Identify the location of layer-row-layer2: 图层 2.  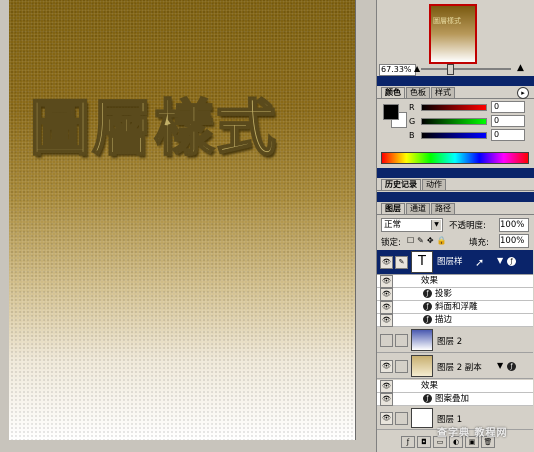
(455, 340).